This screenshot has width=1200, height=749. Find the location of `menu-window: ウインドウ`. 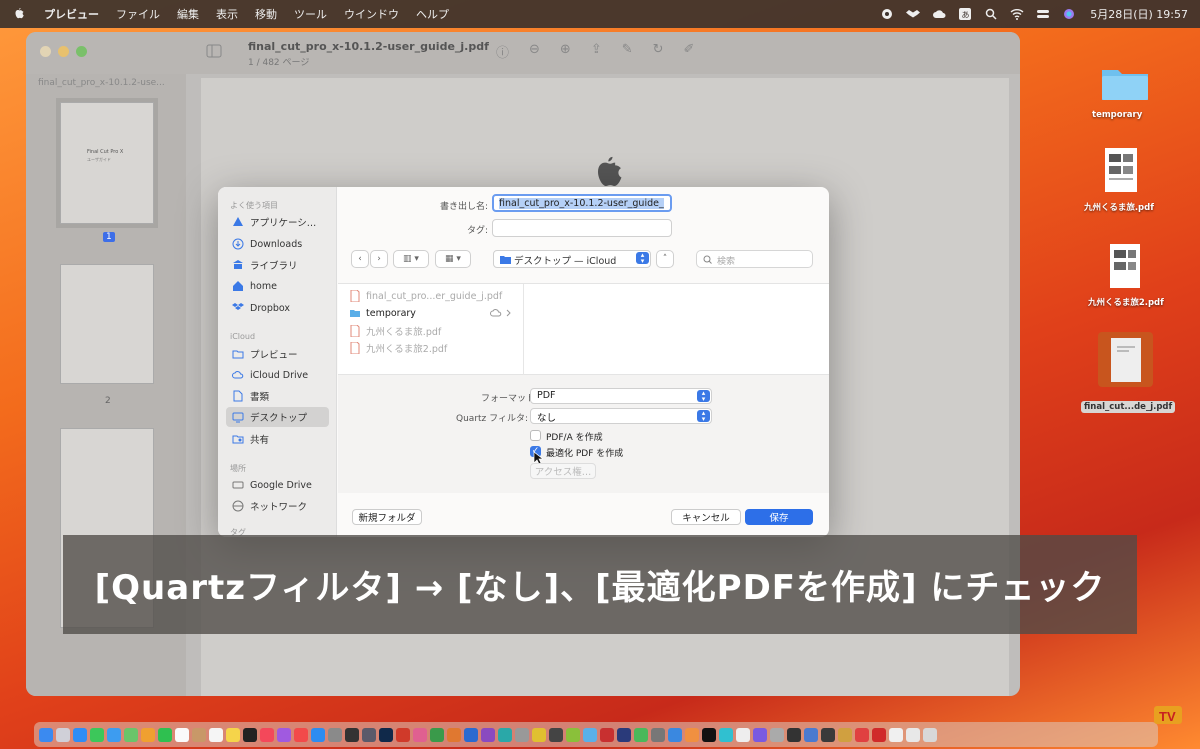

menu-window: ウインドウ is located at coordinates (371, 14).